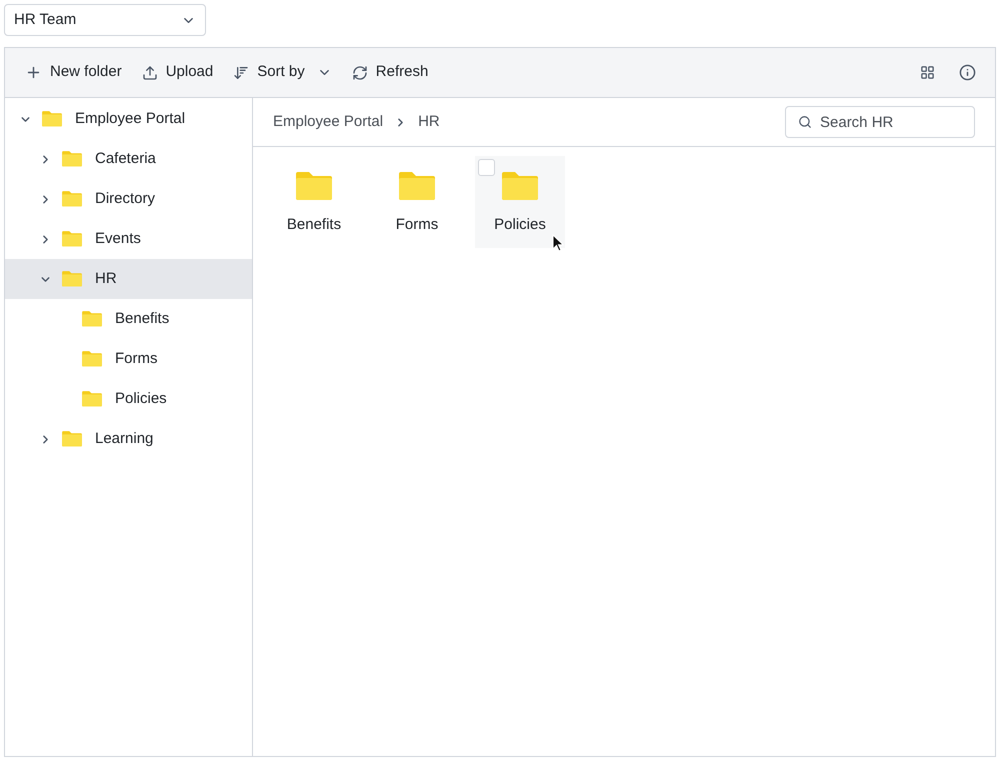 The height and width of the screenshot is (760, 1000). I want to click on breadcrumb-link: HR, so click(429, 122).